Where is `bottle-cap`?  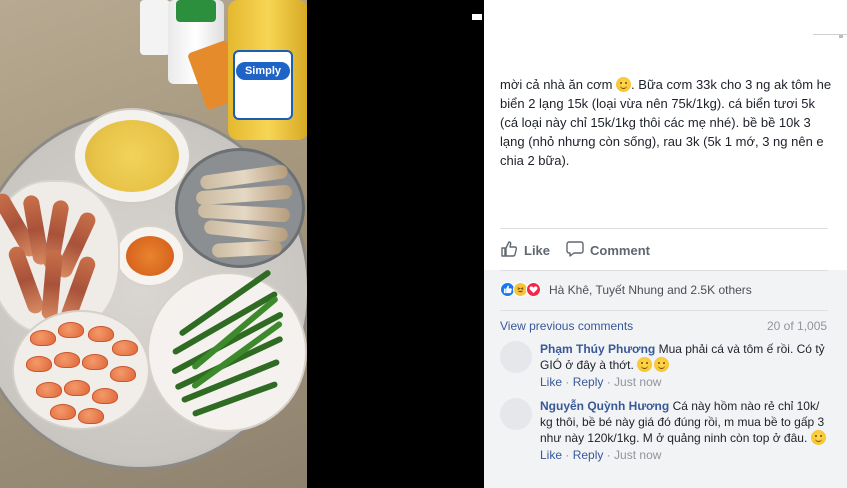
bottle-cap is located at coordinates (196, 11).